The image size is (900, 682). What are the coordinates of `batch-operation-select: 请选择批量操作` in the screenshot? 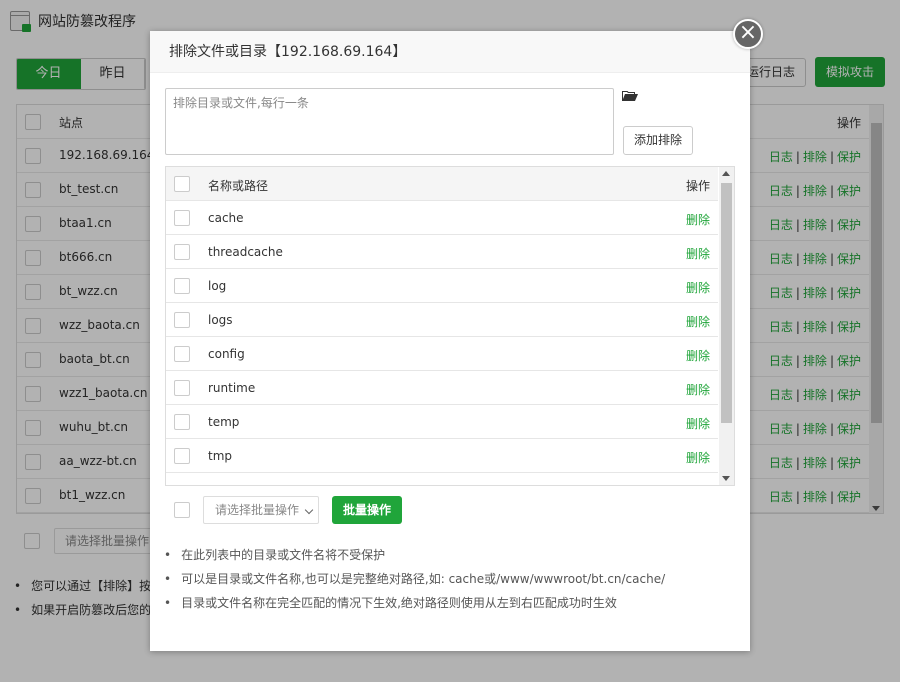 It's located at (261, 510).